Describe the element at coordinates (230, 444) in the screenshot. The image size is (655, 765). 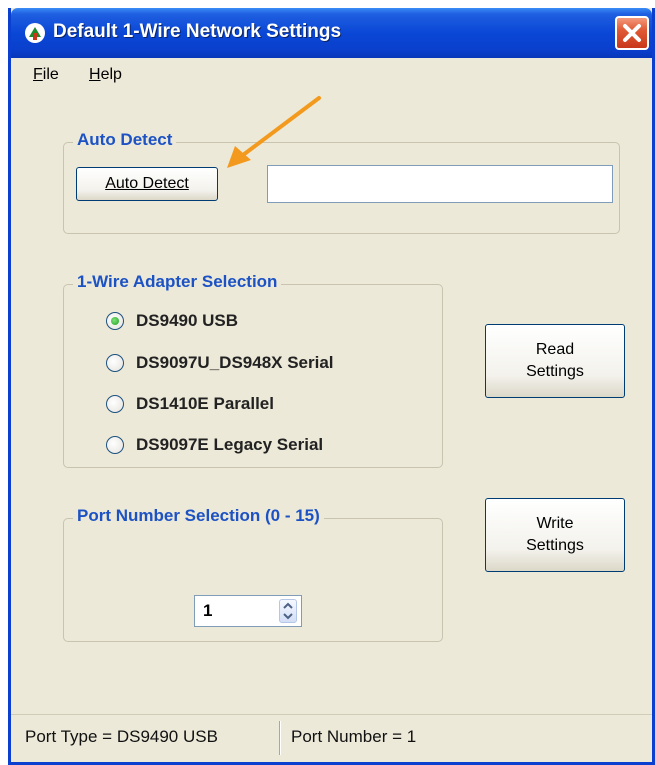
I see `radio-label: DS9097E Legacy Serial` at that location.